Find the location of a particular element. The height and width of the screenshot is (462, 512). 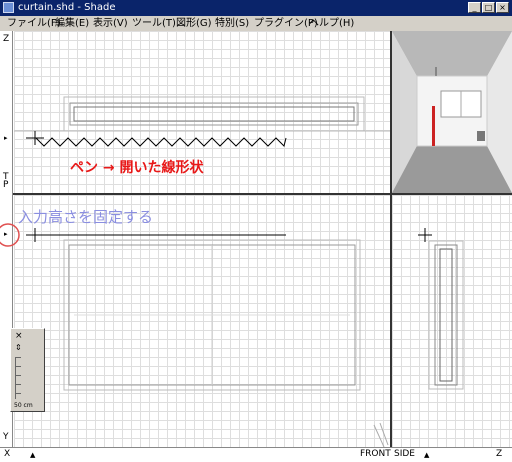

palette-scale-bar is located at coordinates (28, 378).